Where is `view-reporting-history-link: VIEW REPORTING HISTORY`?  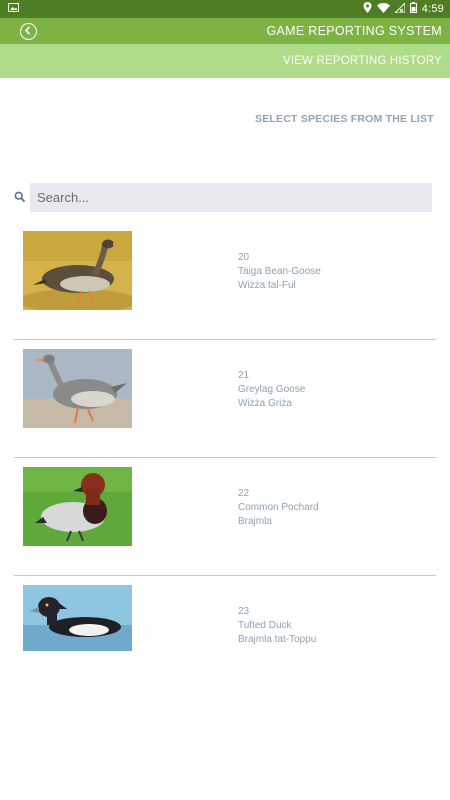 view-reporting-history-link: VIEW REPORTING HISTORY is located at coordinates (362, 61).